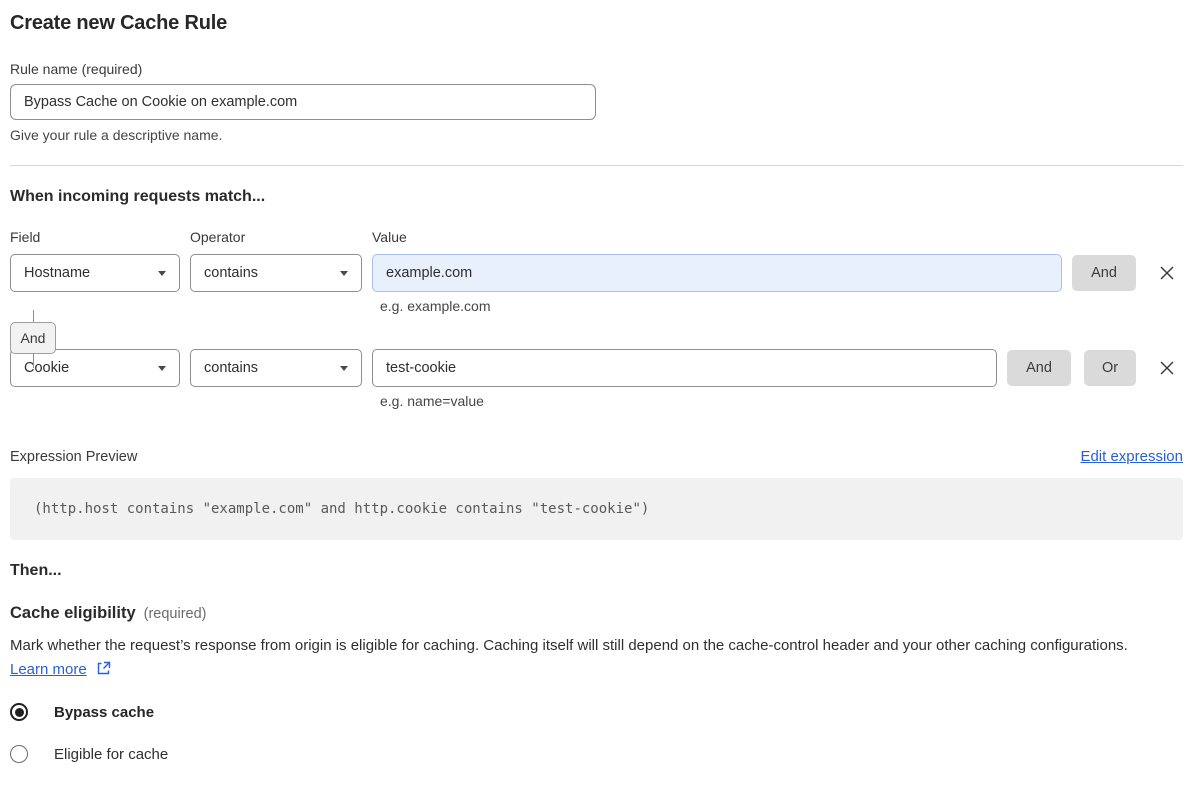 This screenshot has width=1200, height=793. I want to click on radio-label: Eligible for cache, so click(111, 754).